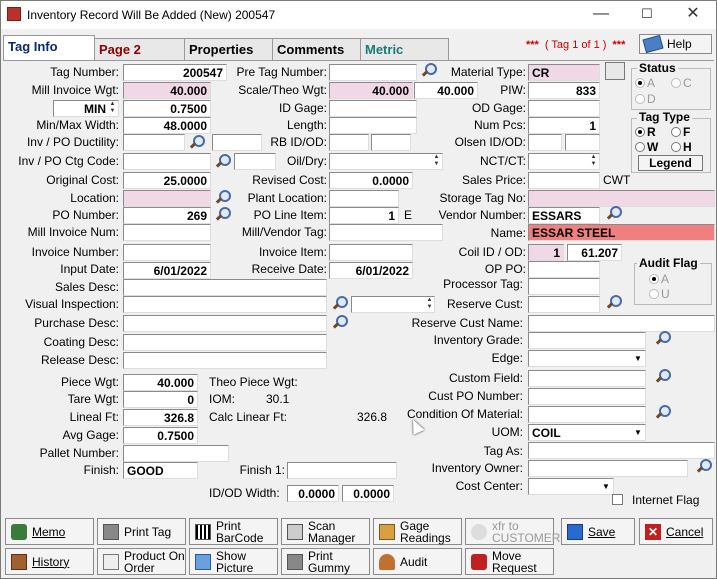 This screenshot has width=717, height=579. Describe the element at coordinates (160, 435) in the screenshot. I see `avg-gage-field: 0.7500` at that location.